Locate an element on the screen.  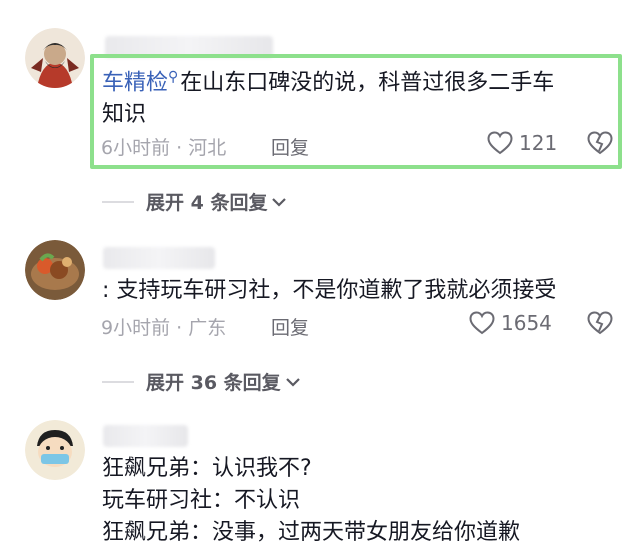
expand-replies-label: 展开 4 条回复 is located at coordinates (207, 203).